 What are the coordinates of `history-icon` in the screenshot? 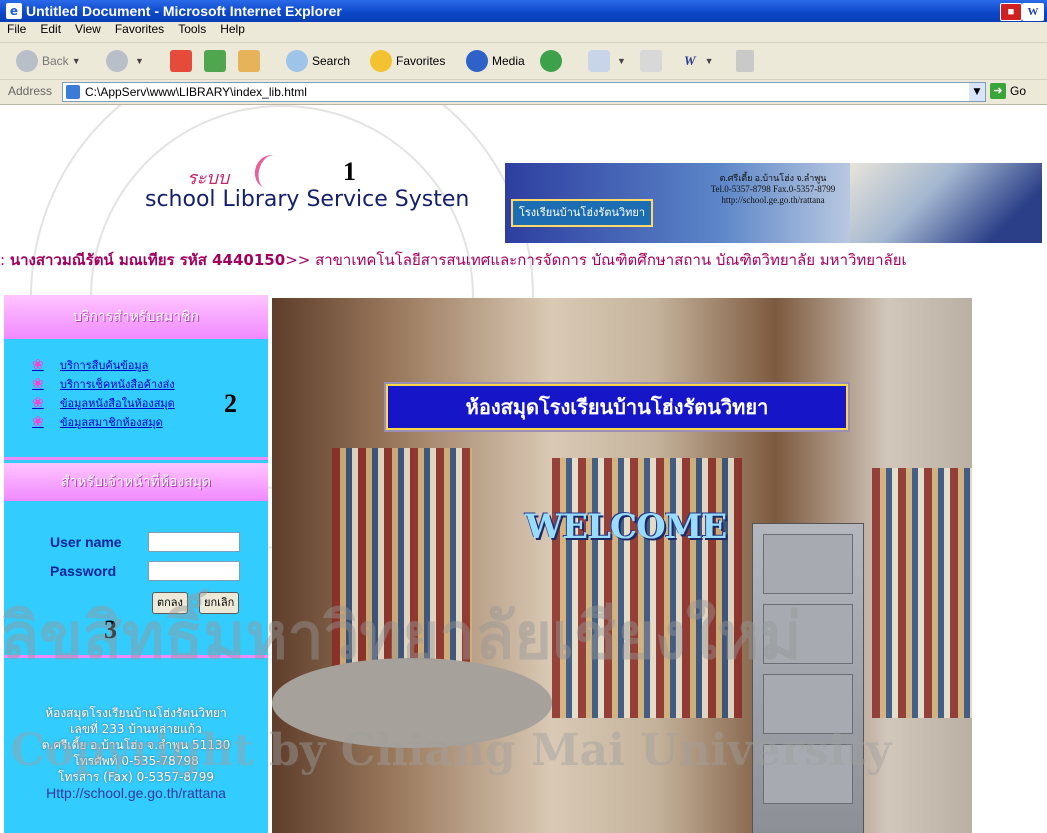 It's located at (551, 61).